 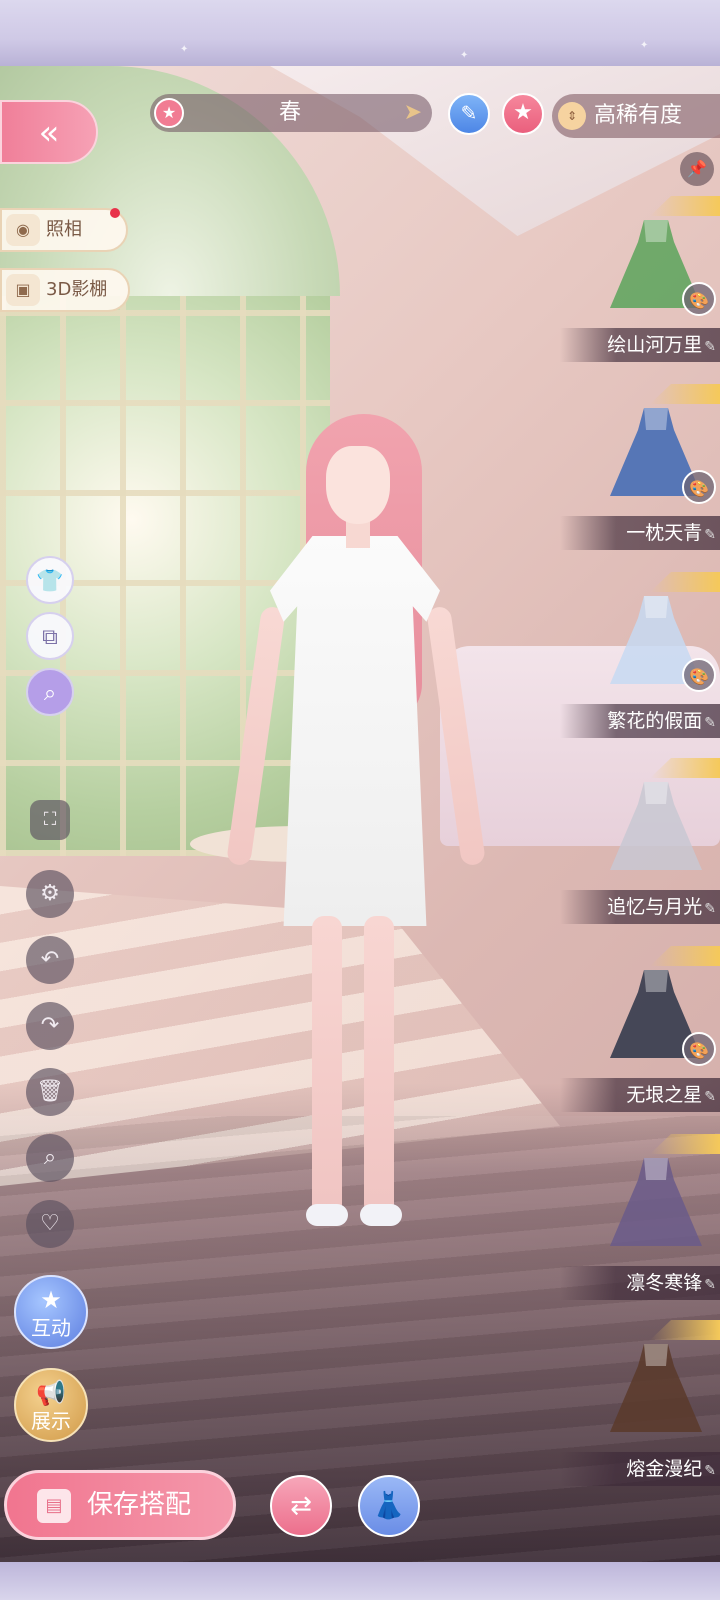 I want to click on character-face, so click(x=358, y=485).